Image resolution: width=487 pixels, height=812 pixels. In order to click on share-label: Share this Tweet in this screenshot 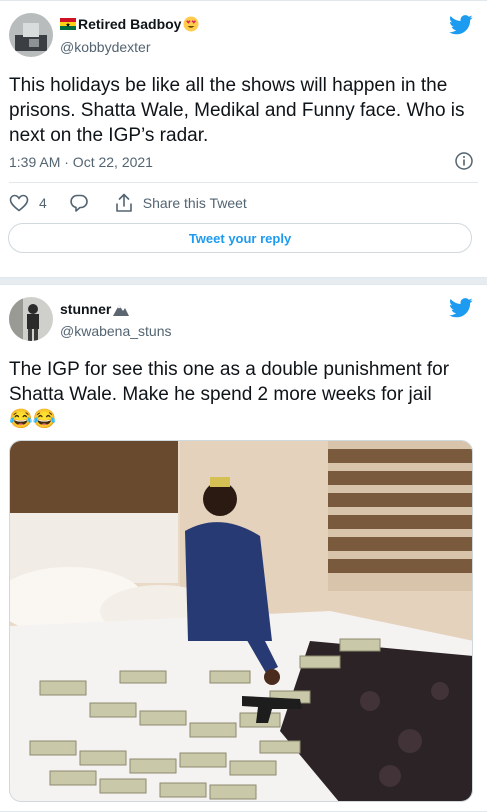, I will do `click(194, 203)`.